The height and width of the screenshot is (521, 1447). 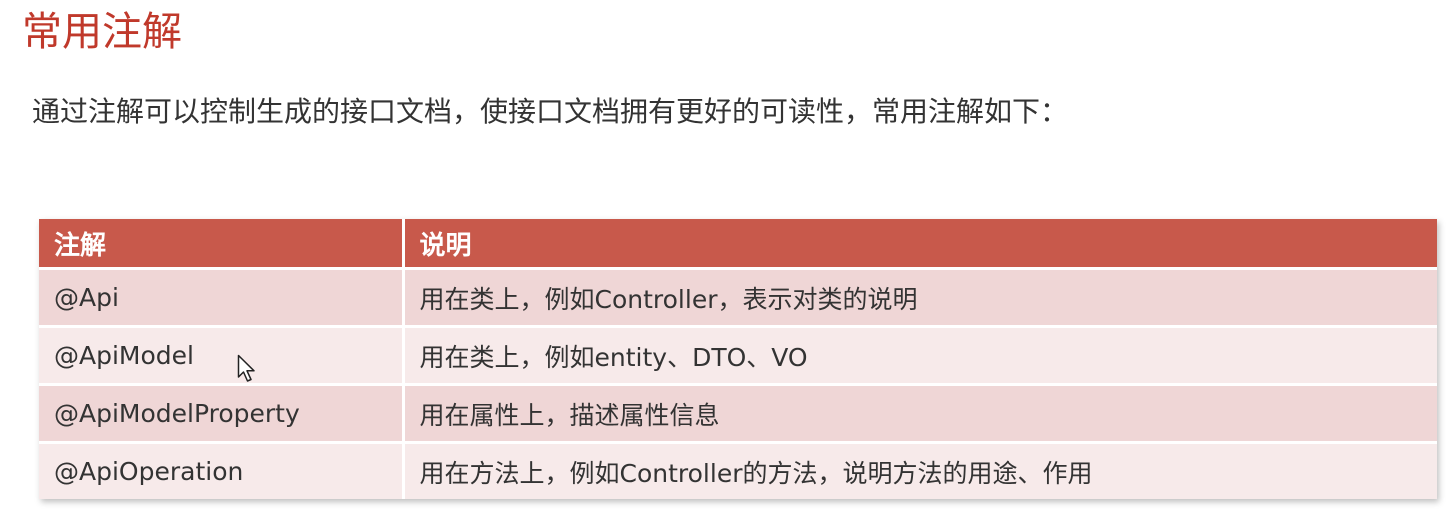 What do you see at coordinates (222, 244) in the screenshot?
I see `header-annotation: 注解` at bounding box center [222, 244].